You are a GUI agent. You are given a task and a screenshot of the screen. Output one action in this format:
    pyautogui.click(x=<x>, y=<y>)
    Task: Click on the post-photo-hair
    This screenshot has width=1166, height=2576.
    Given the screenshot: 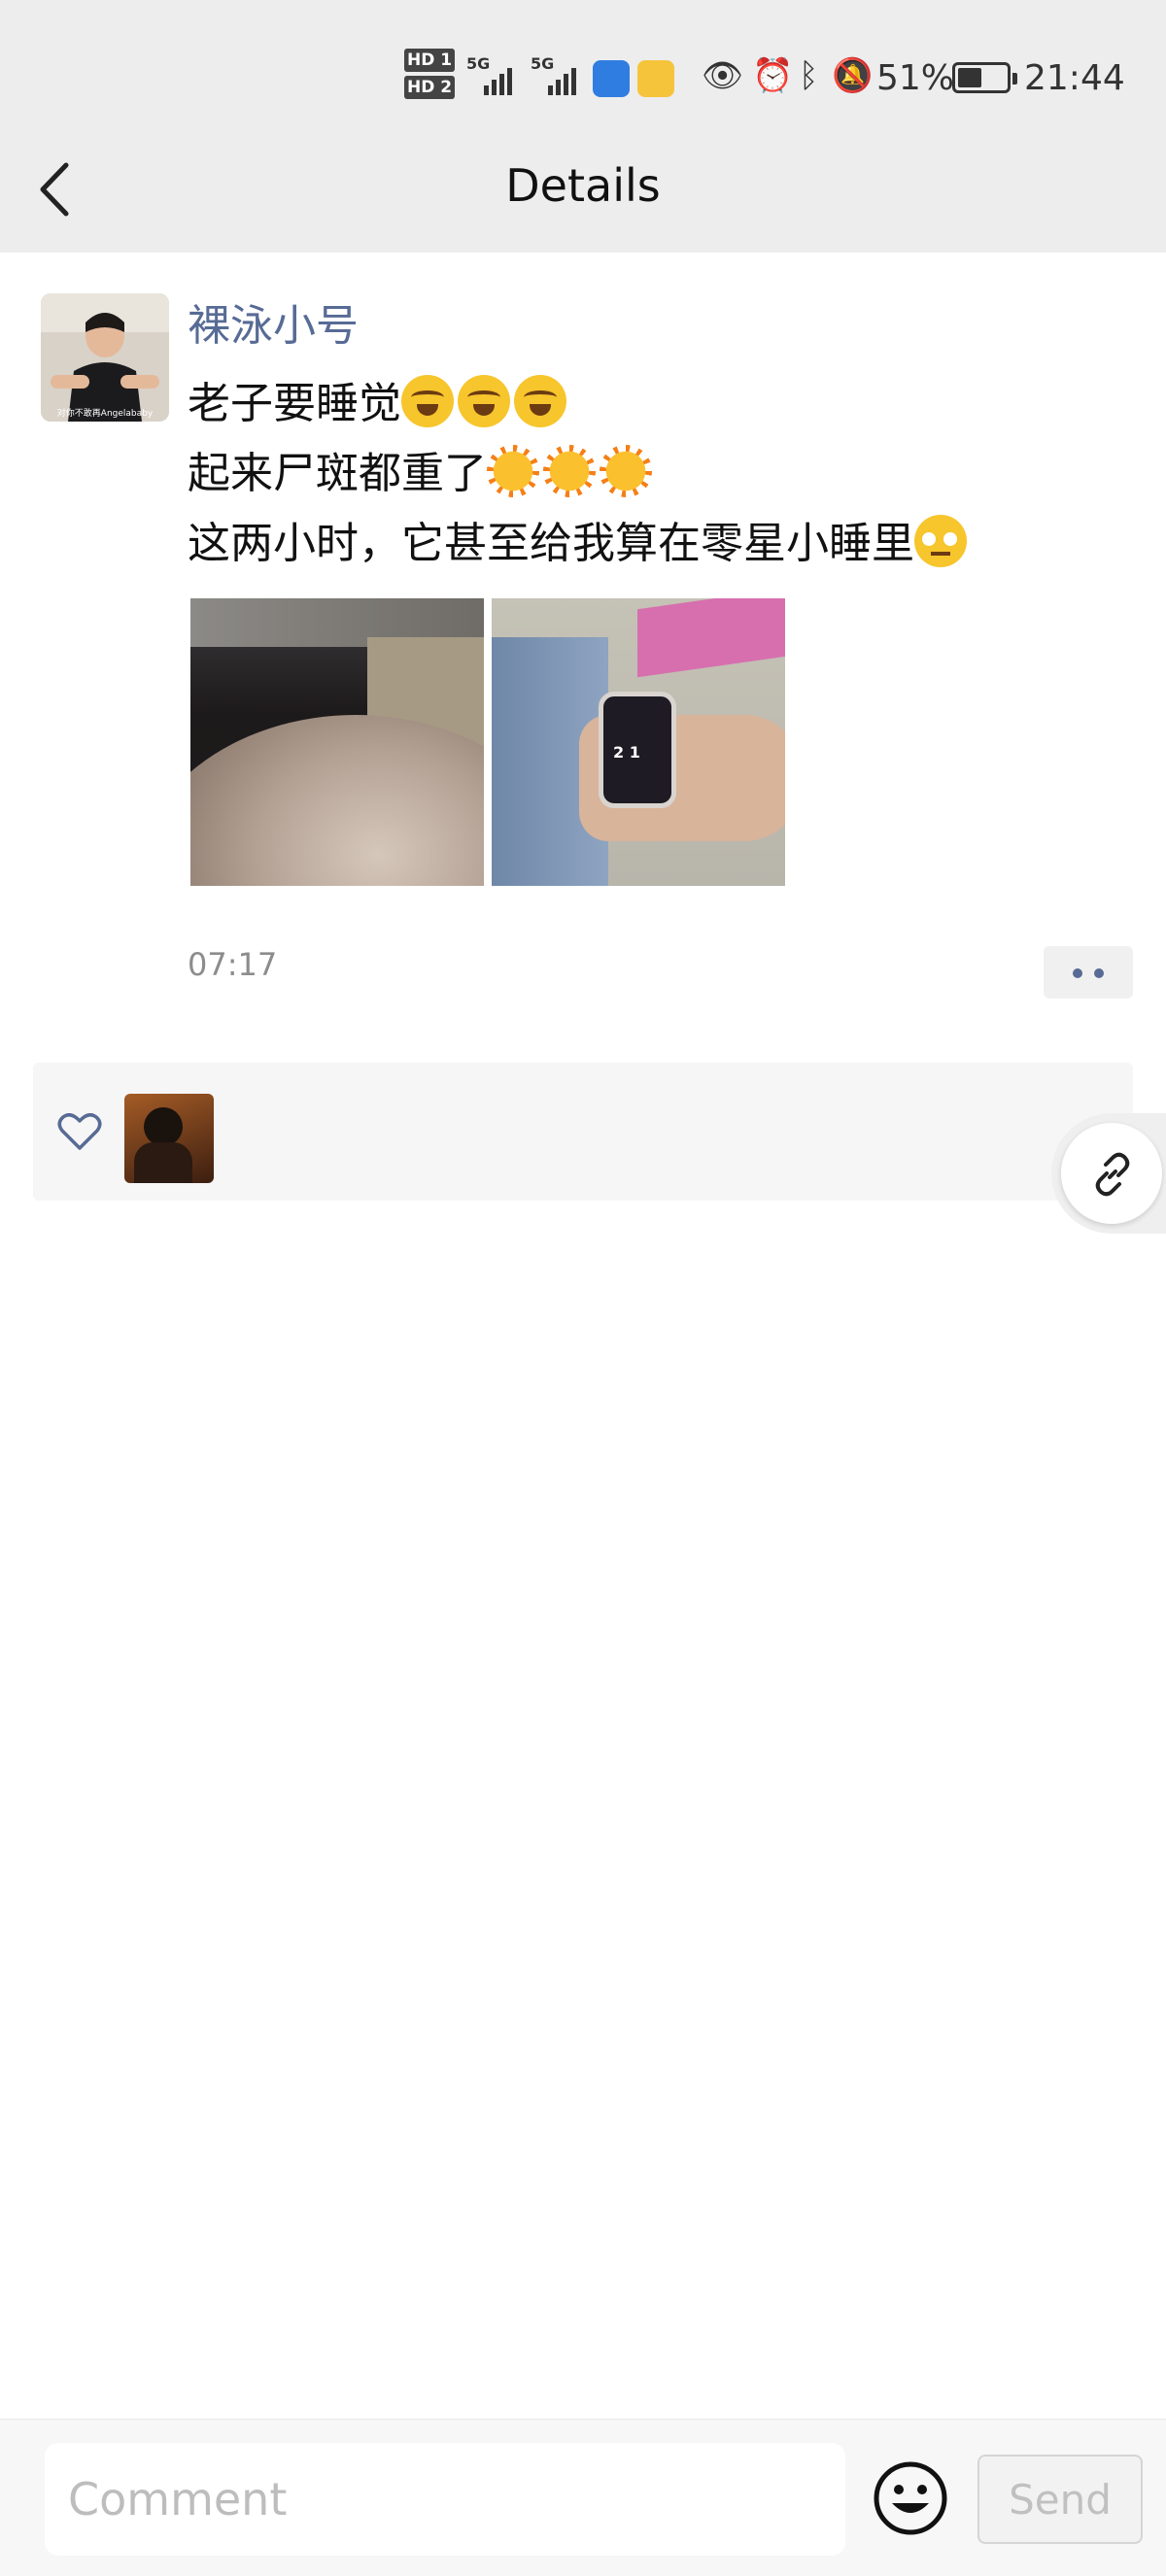 What is the action you would take?
    pyautogui.click(x=337, y=742)
    